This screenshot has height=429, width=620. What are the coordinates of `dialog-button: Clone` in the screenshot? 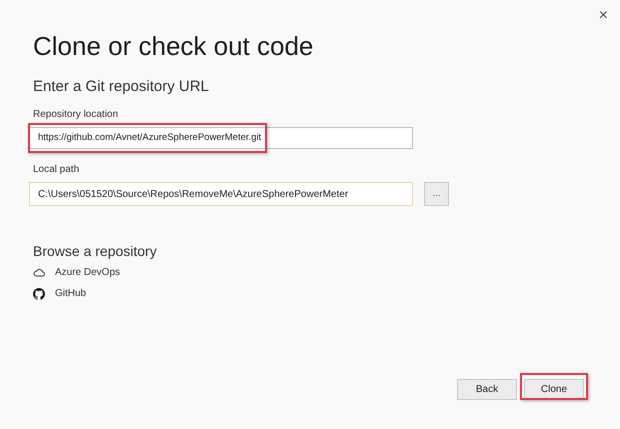 It's located at (554, 389).